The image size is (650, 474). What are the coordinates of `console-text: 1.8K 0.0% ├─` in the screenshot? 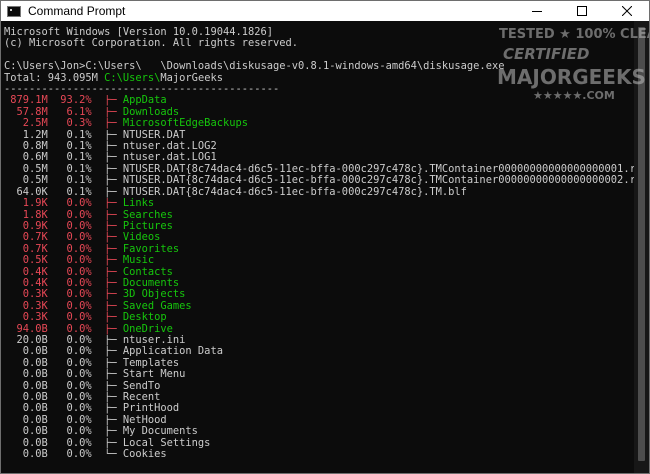 It's located at (63, 215).